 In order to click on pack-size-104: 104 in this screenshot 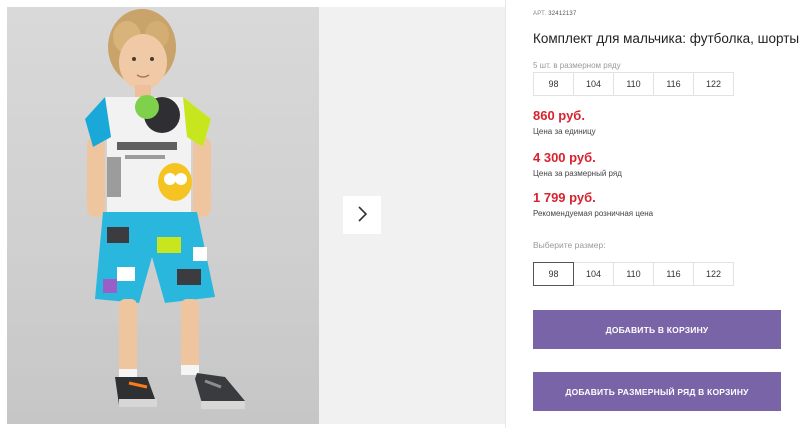, I will do `click(593, 84)`.